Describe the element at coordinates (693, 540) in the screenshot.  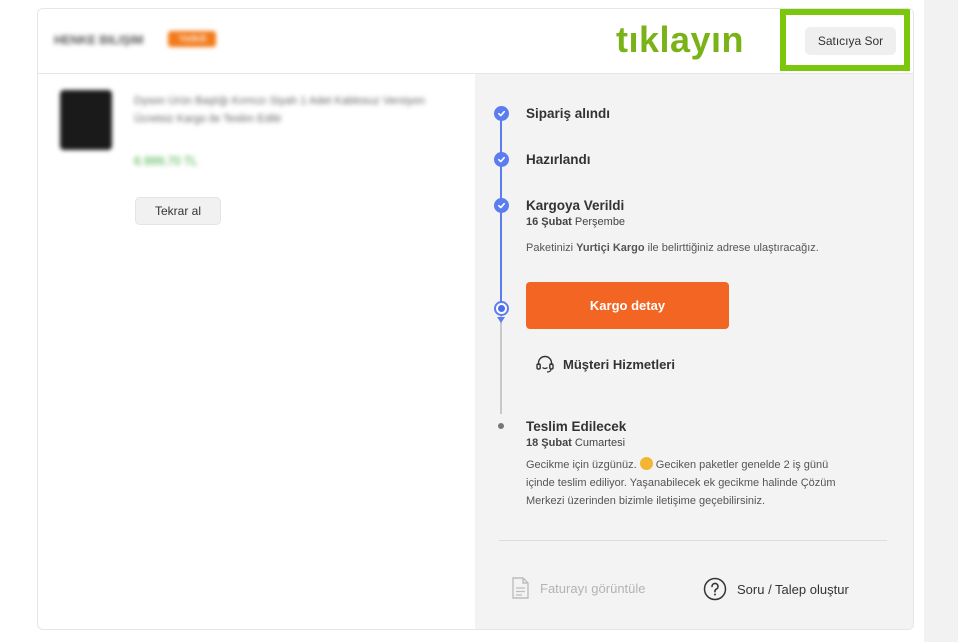
I see `divider` at that location.